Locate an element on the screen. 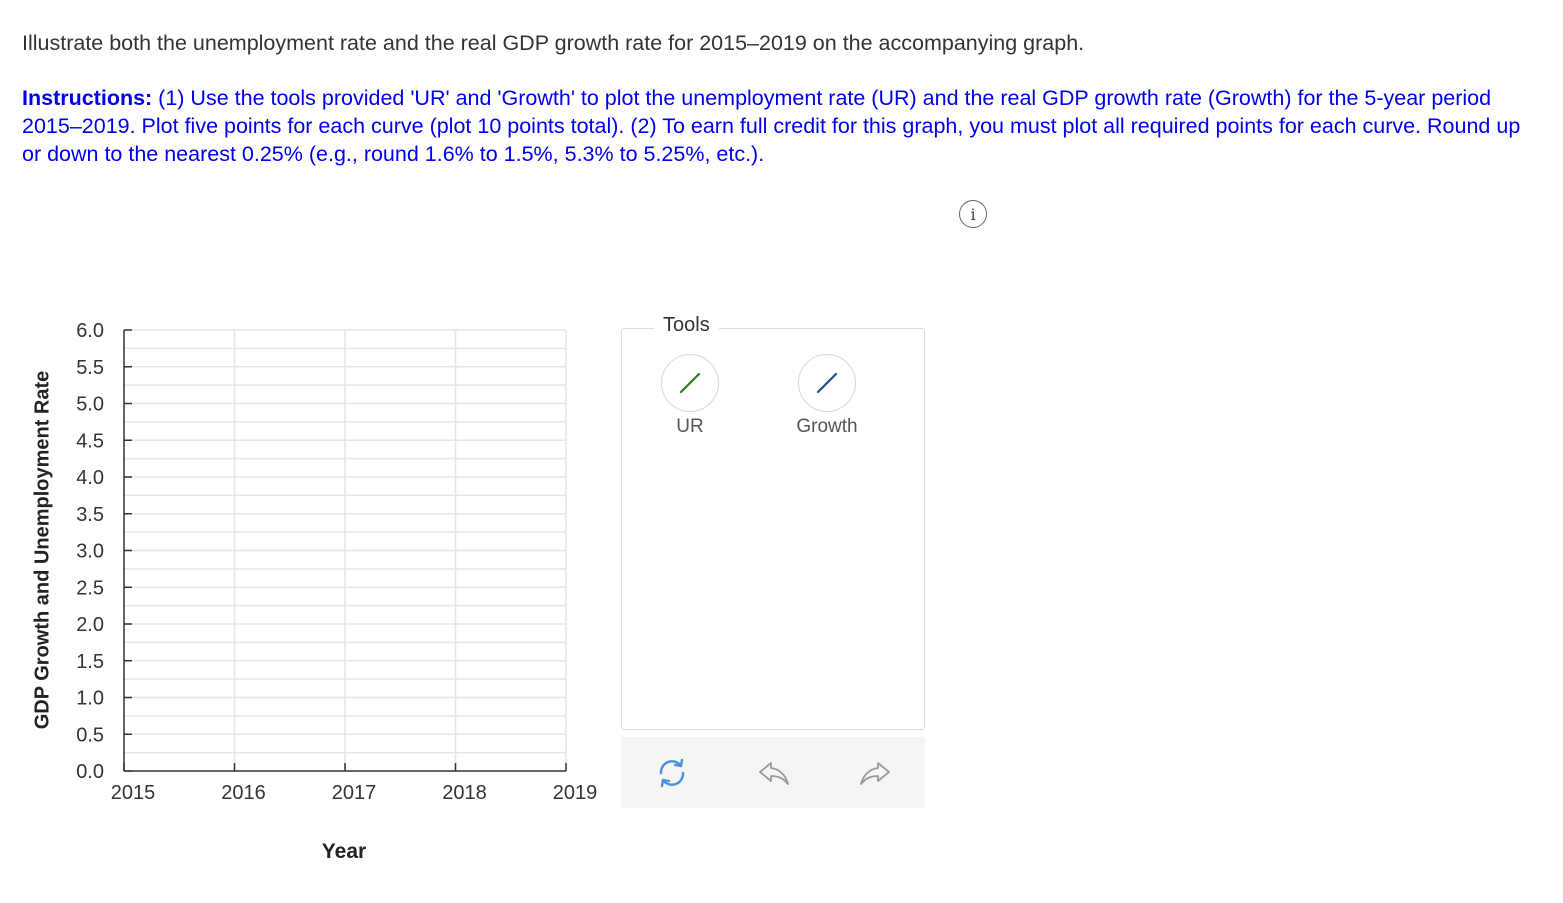 This screenshot has width=1563, height=903. ur-tool-circle is located at coordinates (690, 383).